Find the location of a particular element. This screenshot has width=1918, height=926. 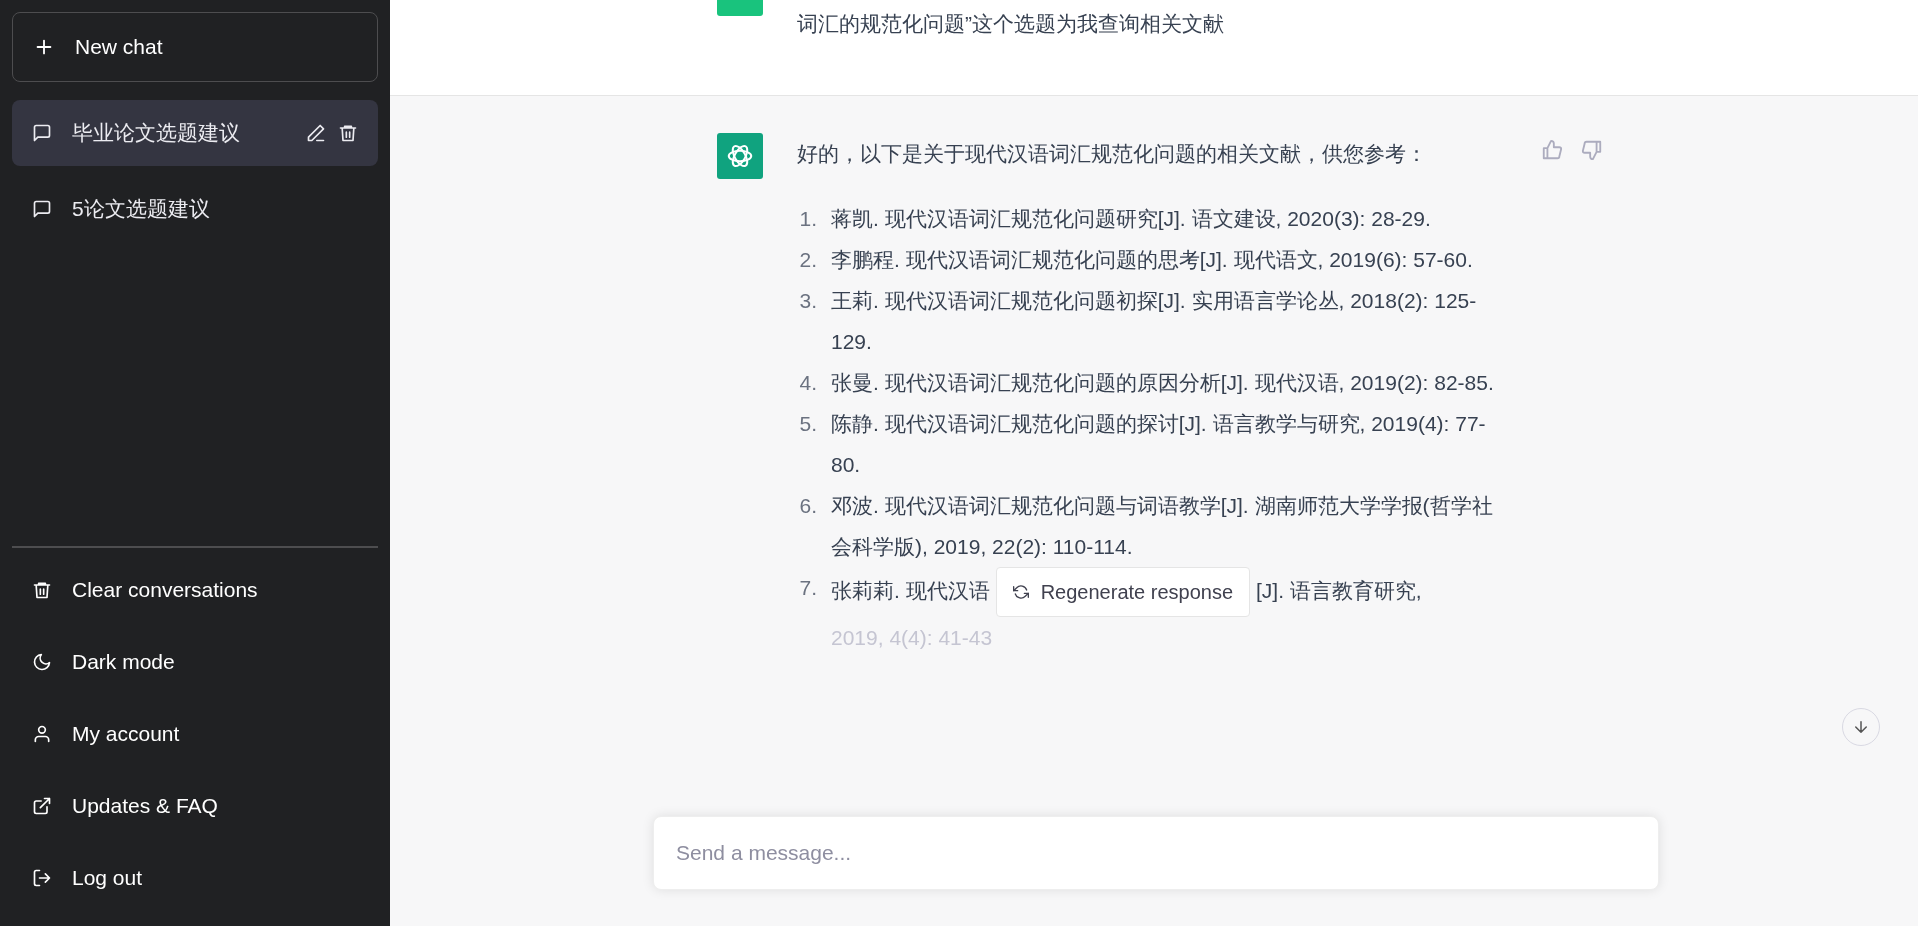

conversation-item: 5论文选题建议 is located at coordinates (195, 209).